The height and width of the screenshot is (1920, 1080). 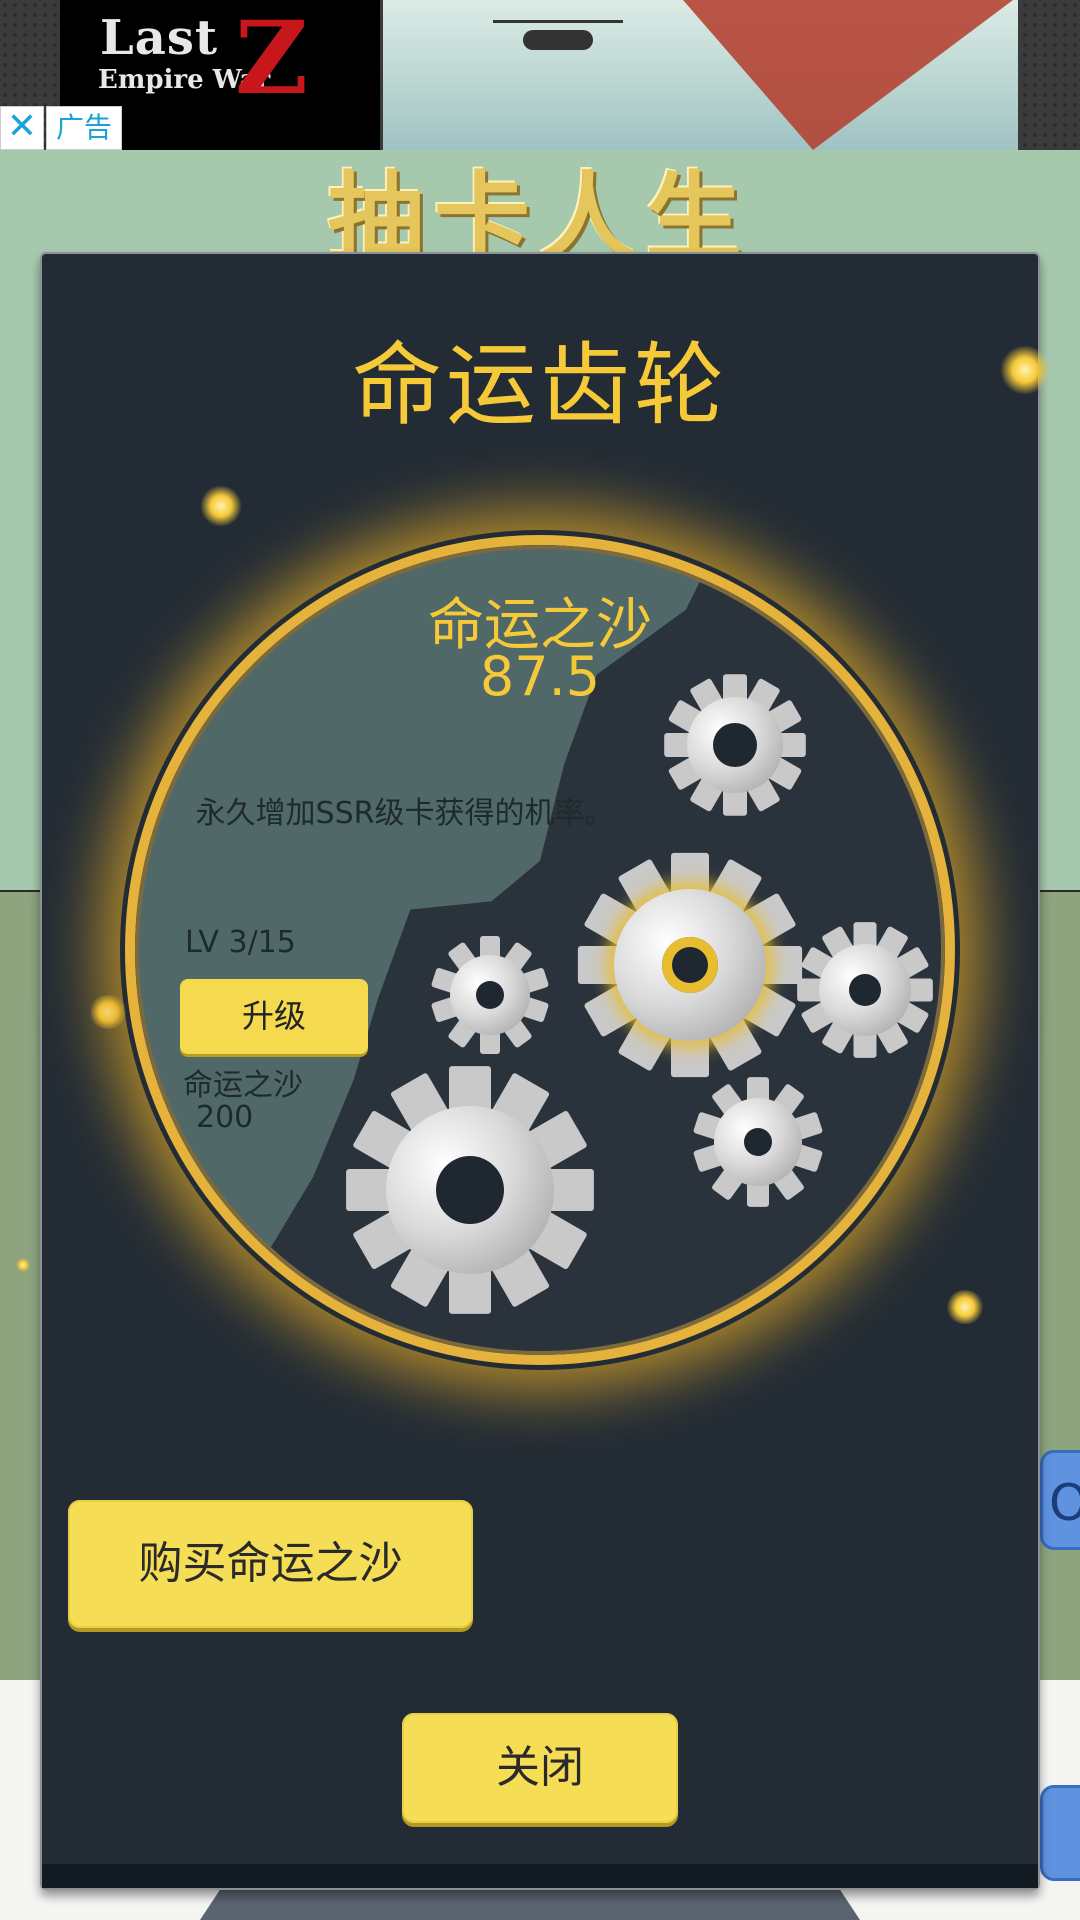 I want to click on background-side-button: O, so click(x=1060, y=1500).